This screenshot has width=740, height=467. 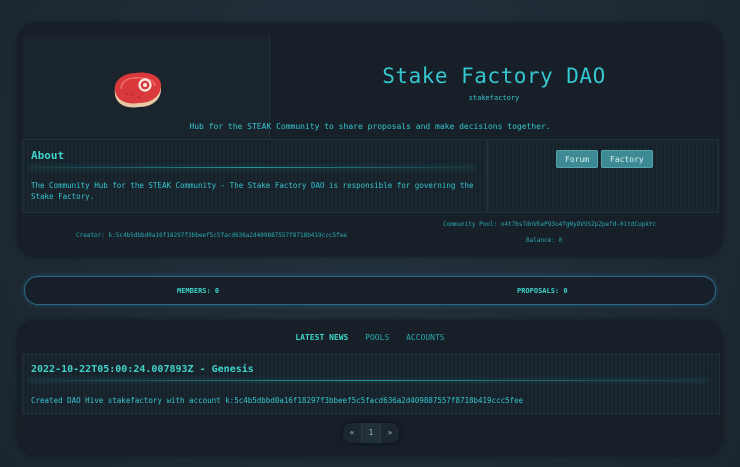 What do you see at coordinates (542, 291) in the screenshot?
I see `proposals-count: PROPOSALS: 0` at bounding box center [542, 291].